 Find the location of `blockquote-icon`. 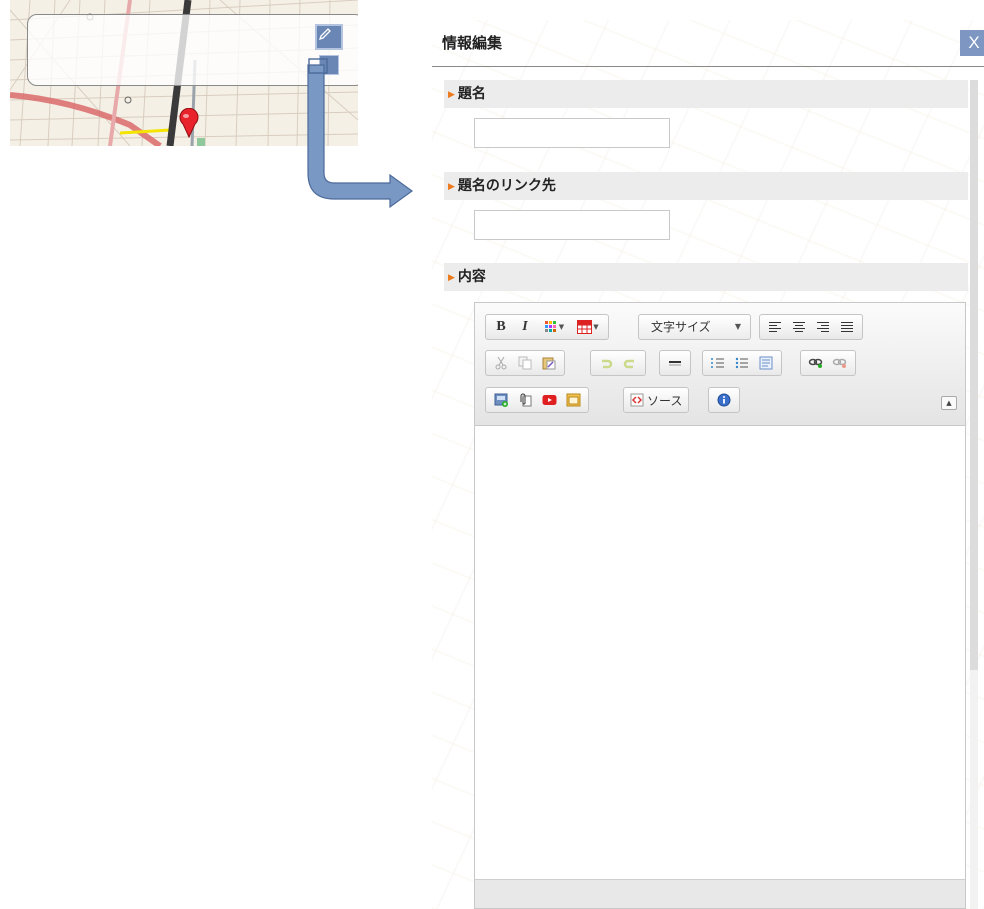

blockquote-icon is located at coordinates (766, 363).